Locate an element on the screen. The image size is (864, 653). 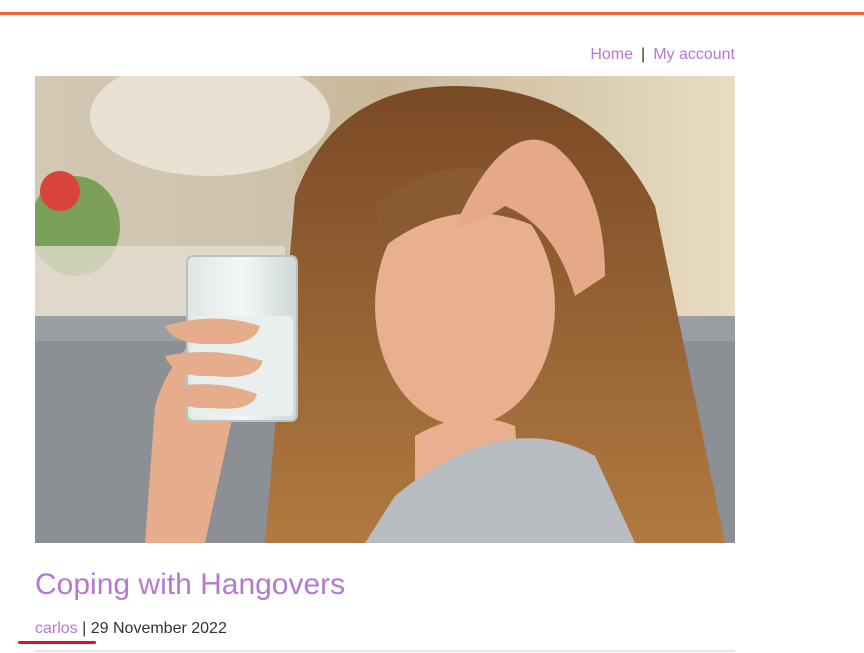
post-meta: carlos | 29 November 2022 is located at coordinates (131, 629).